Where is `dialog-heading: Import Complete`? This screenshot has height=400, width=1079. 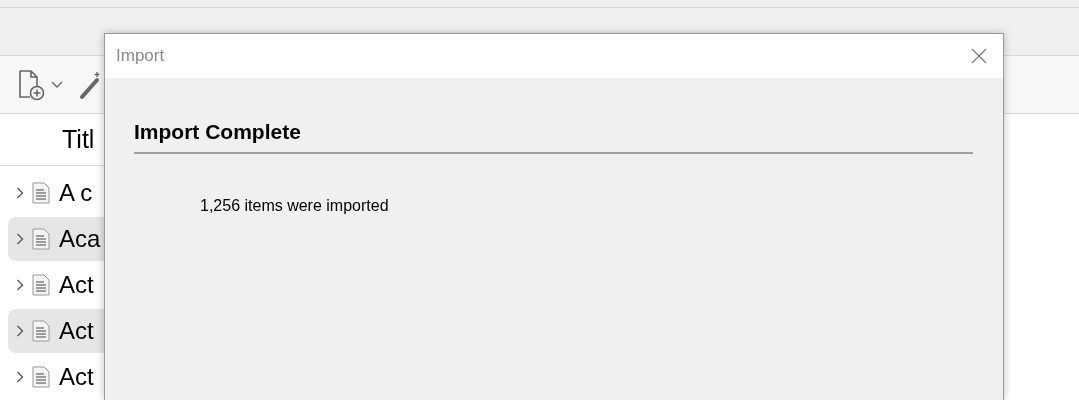 dialog-heading: Import Complete is located at coordinates (218, 132).